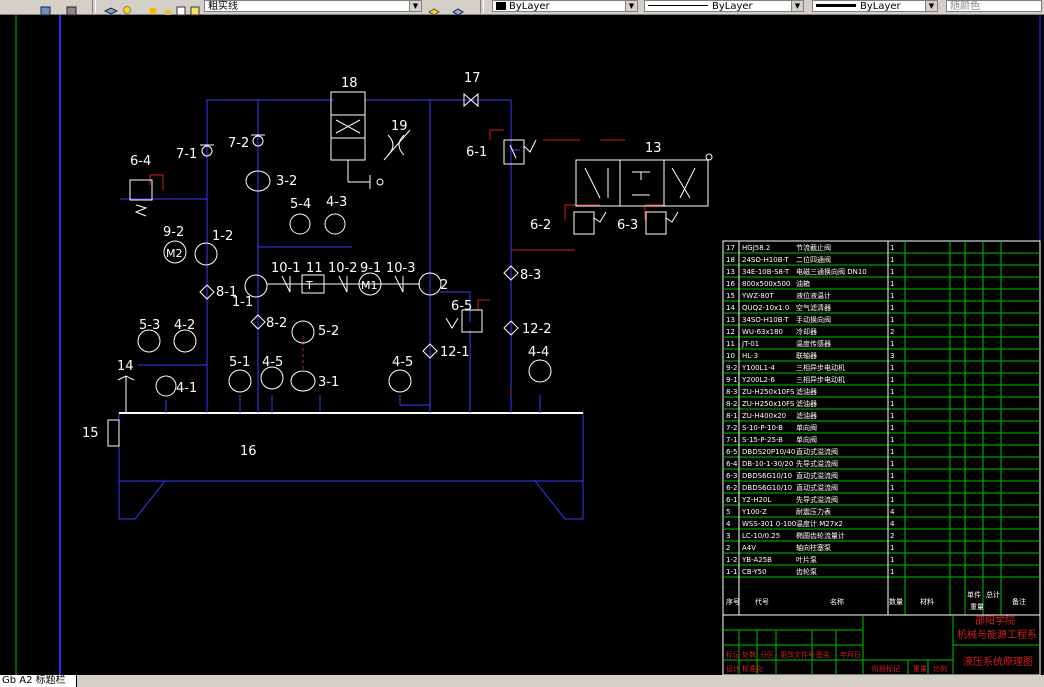 The image size is (1044, 687). Describe the element at coordinates (806, 571) in the screenshot. I see `bom-cell-name: 齿轮泵` at that location.